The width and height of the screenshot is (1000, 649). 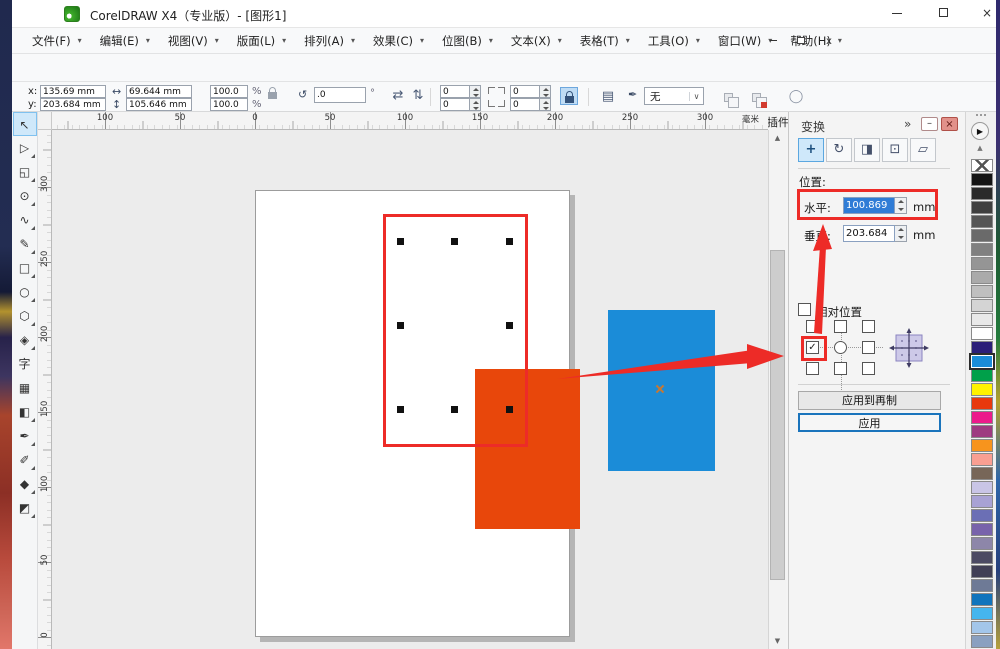 I want to click on anchor-bottom-right-checkbox, so click(x=868, y=368).